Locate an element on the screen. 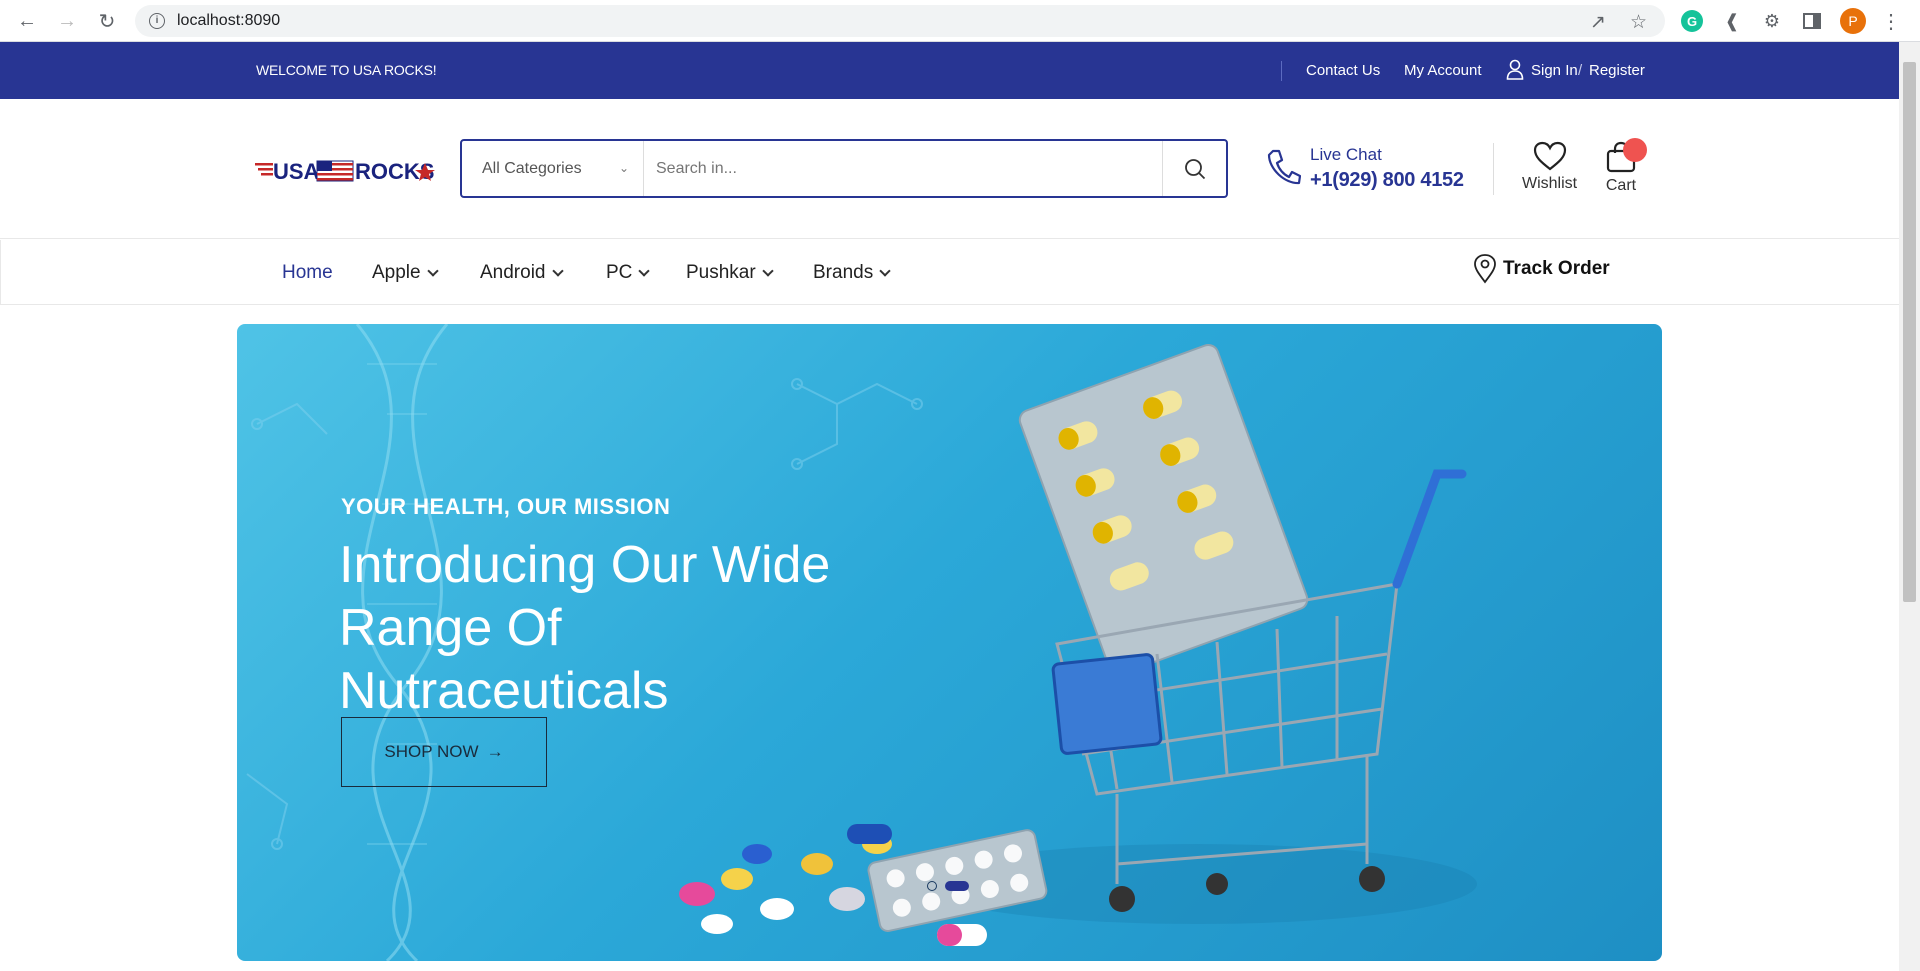 This screenshot has height=971, width=1920. category-select: All Categories ⌄ is located at coordinates (553, 168).